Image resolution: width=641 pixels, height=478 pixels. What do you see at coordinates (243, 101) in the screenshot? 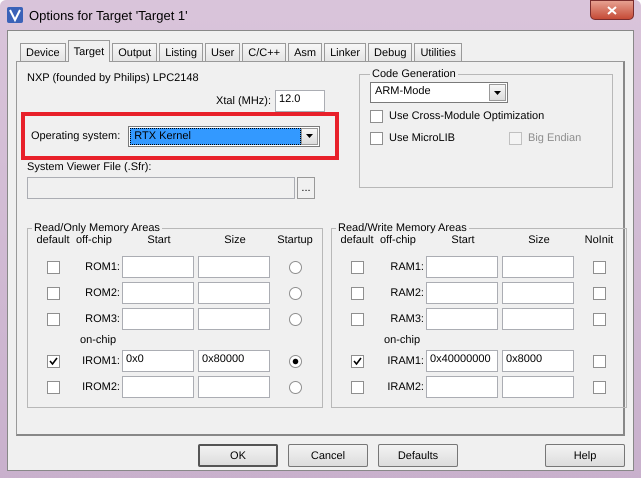
I see `xtal-label: Xtal (MHz):` at bounding box center [243, 101].